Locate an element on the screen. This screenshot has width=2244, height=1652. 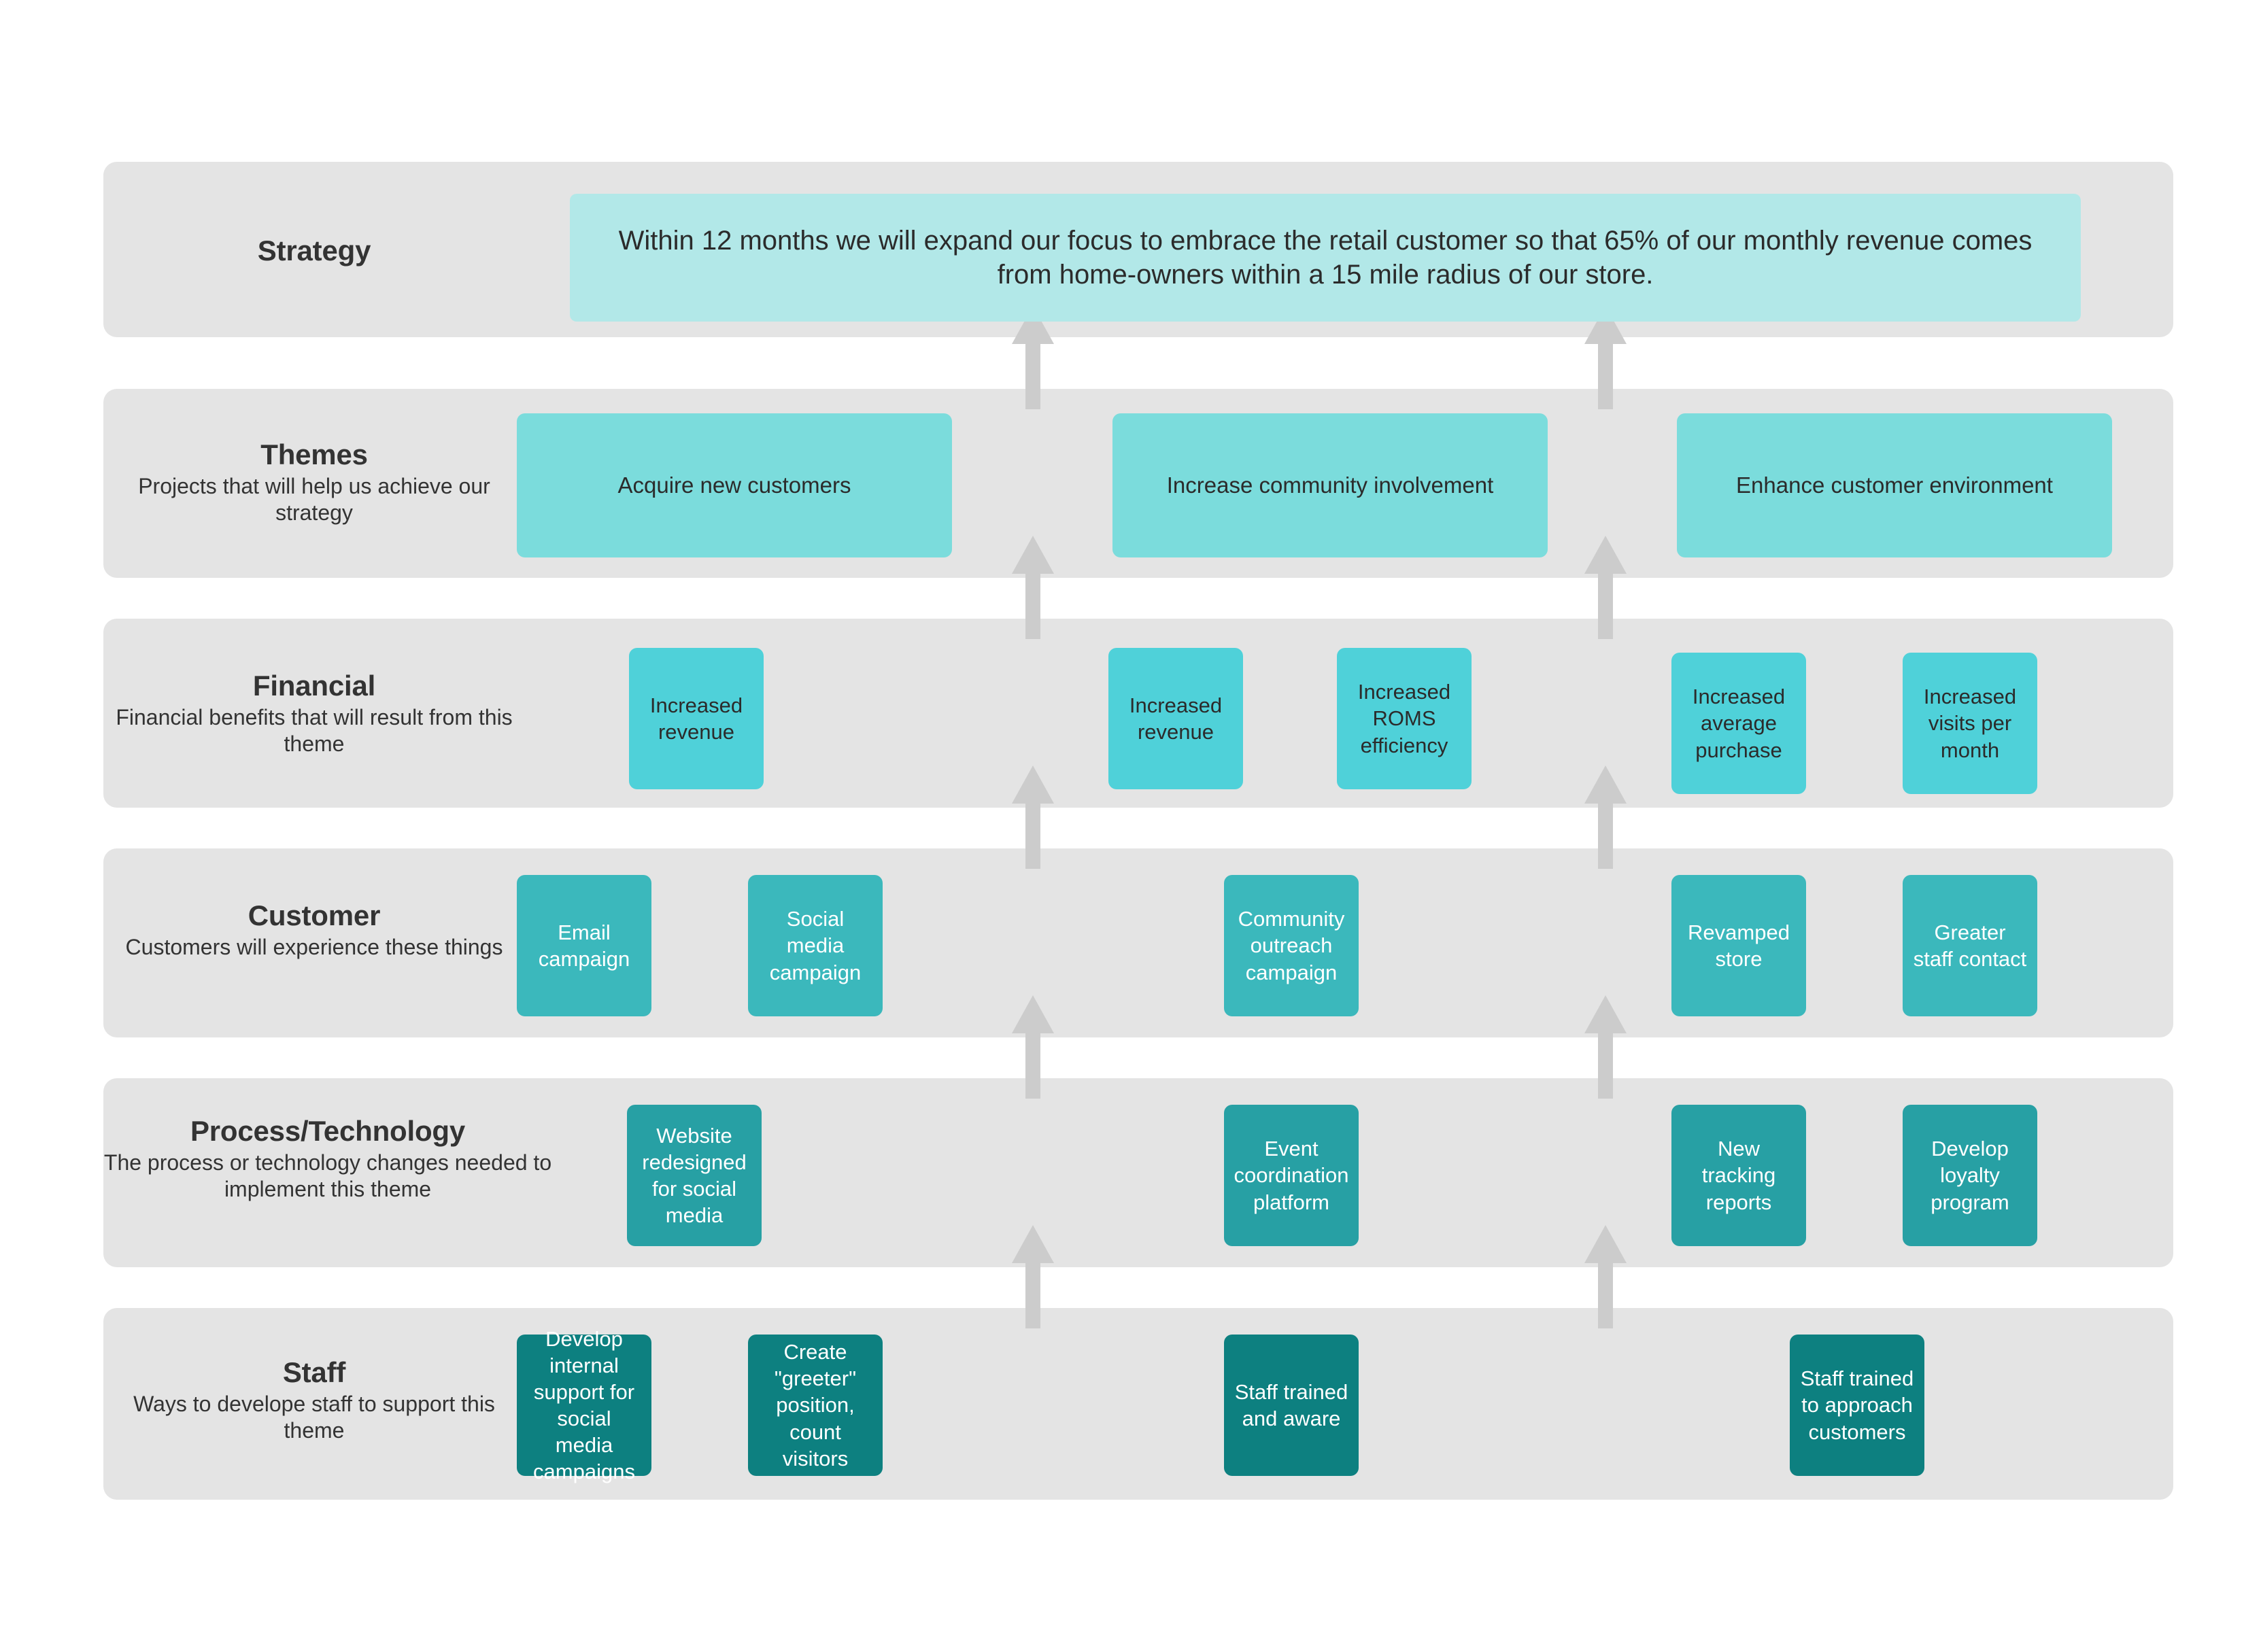
process-box-event-coordination-platform: Event coordination platform is located at coordinates (1292, 1175).